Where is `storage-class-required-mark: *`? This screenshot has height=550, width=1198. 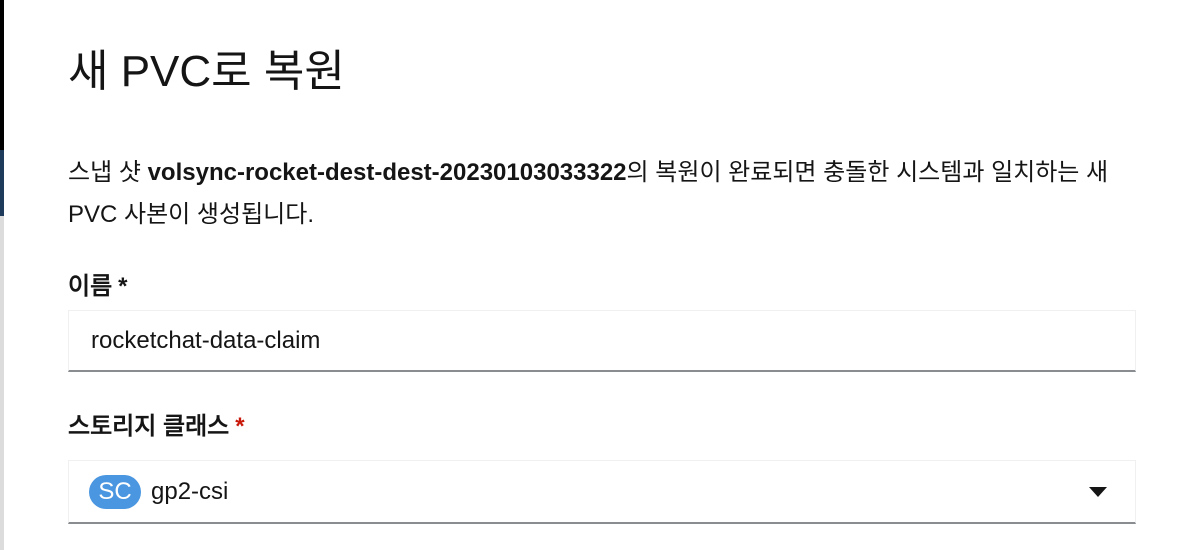 storage-class-required-mark: * is located at coordinates (240, 426).